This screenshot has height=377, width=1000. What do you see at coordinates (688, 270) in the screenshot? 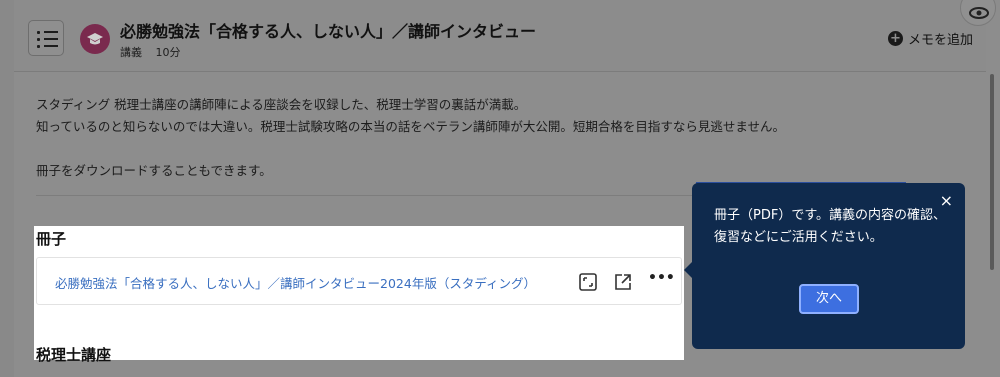
I see `tooltip-arrow` at bounding box center [688, 270].